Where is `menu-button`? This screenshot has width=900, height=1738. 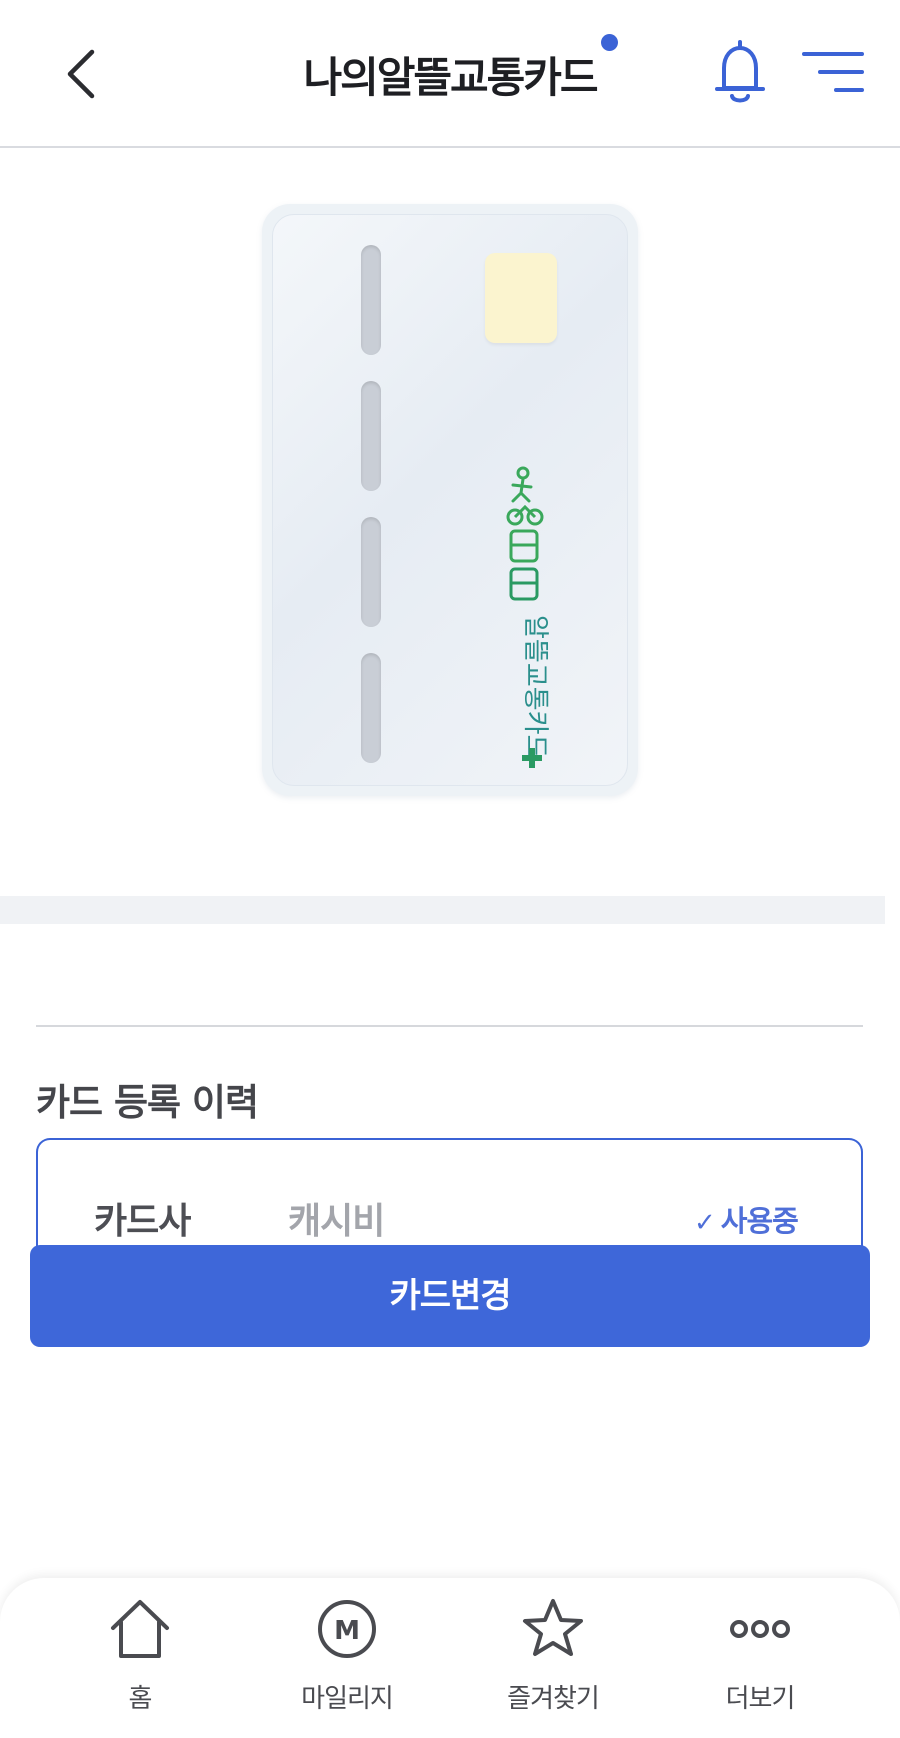
menu-button is located at coordinates (833, 74).